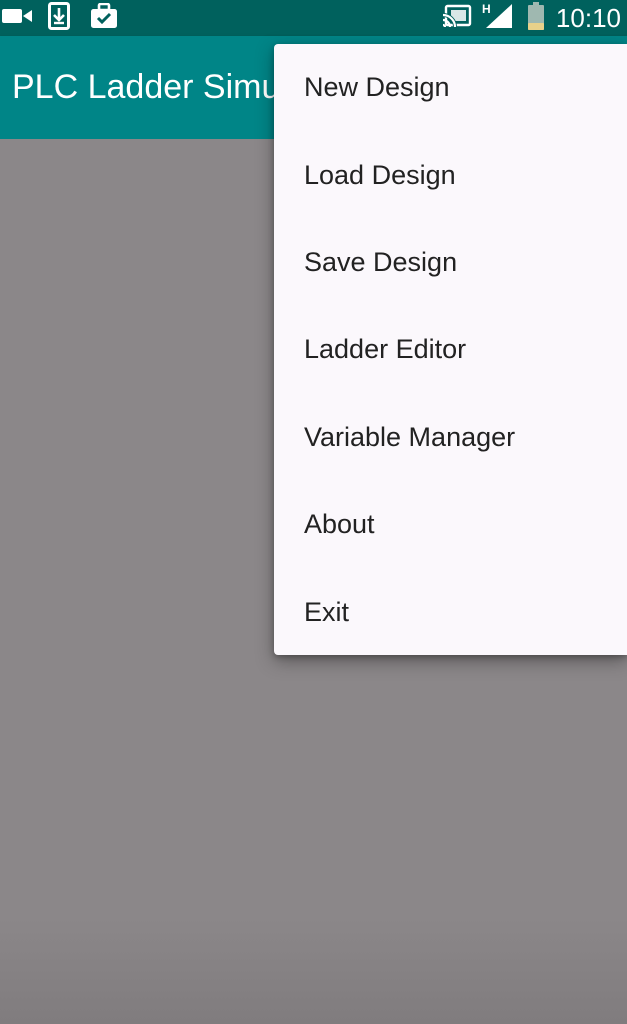 This screenshot has height=1024, width=627. Describe the element at coordinates (18, 18) in the screenshot. I see `video-camera-icon` at that location.